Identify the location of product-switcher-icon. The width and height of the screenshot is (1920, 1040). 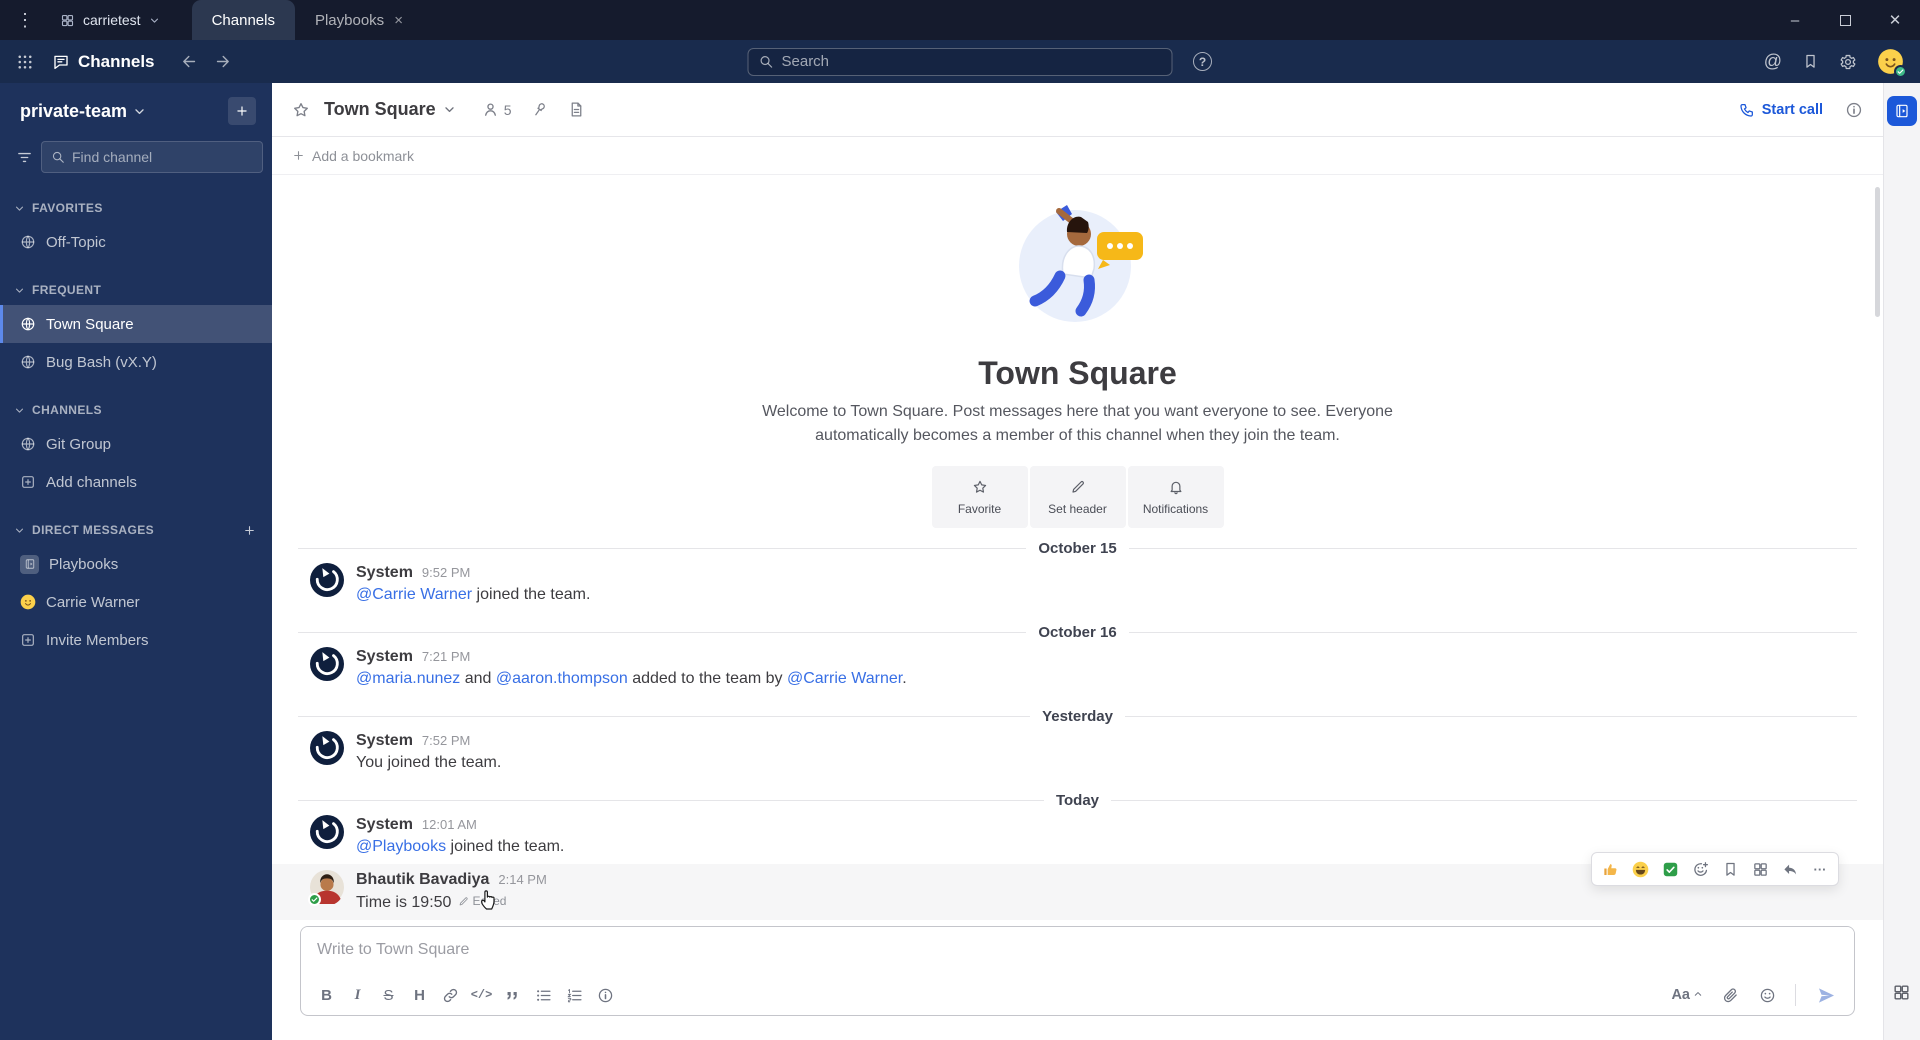
(25, 62).